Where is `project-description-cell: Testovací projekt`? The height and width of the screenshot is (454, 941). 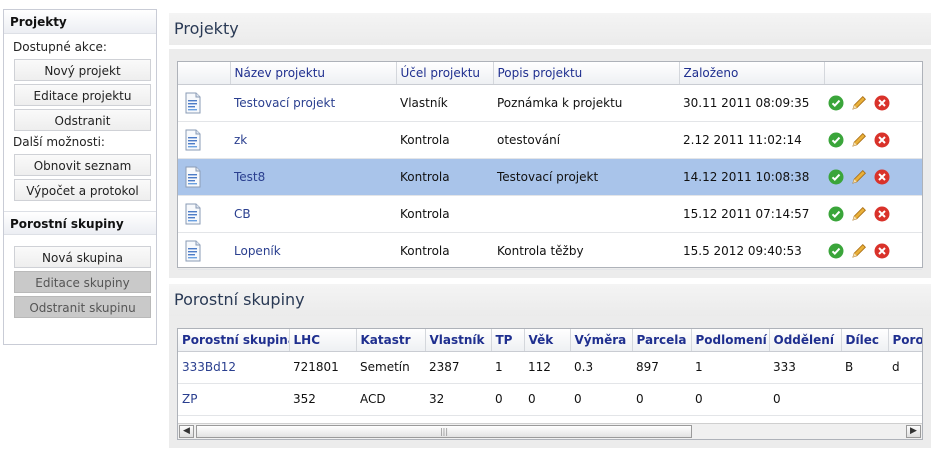
project-description-cell: Testovací projekt is located at coordinates (586, 177).